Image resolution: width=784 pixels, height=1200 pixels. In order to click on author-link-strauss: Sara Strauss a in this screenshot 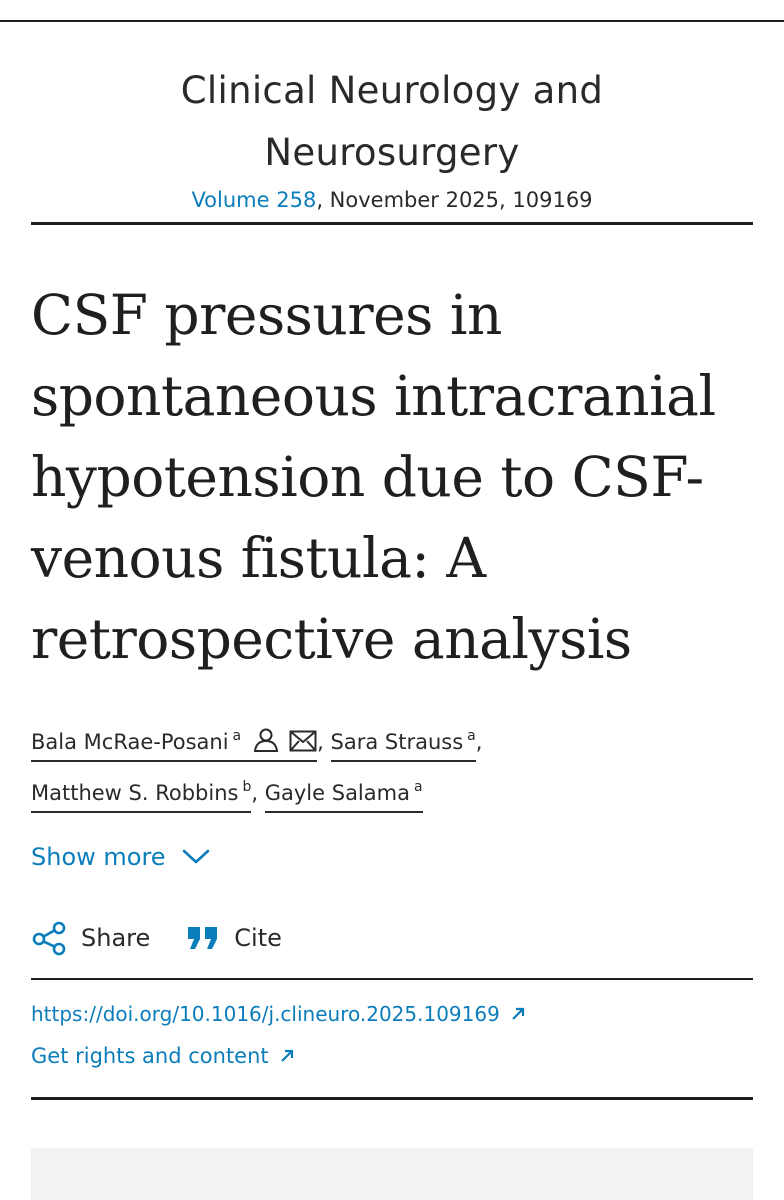, I will do `click(403, 745)`.